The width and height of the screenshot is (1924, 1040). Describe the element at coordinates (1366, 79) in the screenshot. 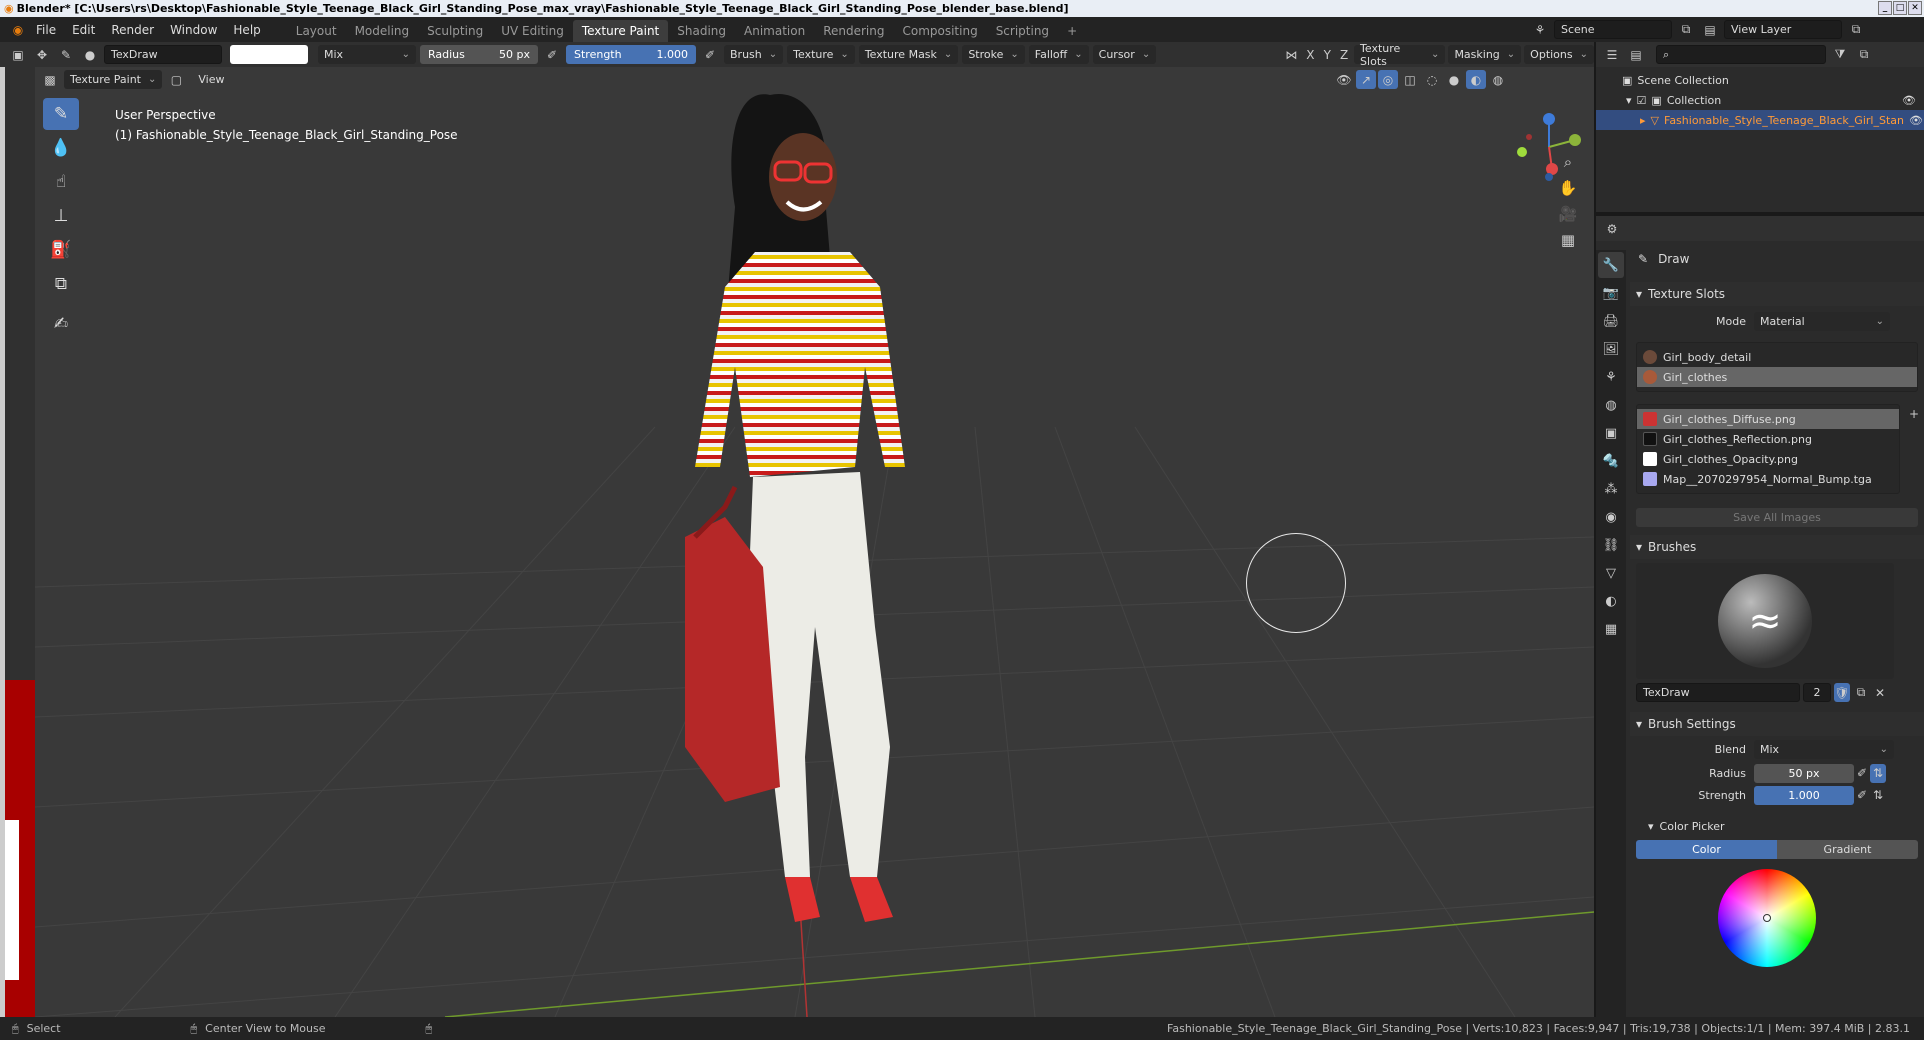

I see `gizmo-toggle-icon: ↗` at that location.